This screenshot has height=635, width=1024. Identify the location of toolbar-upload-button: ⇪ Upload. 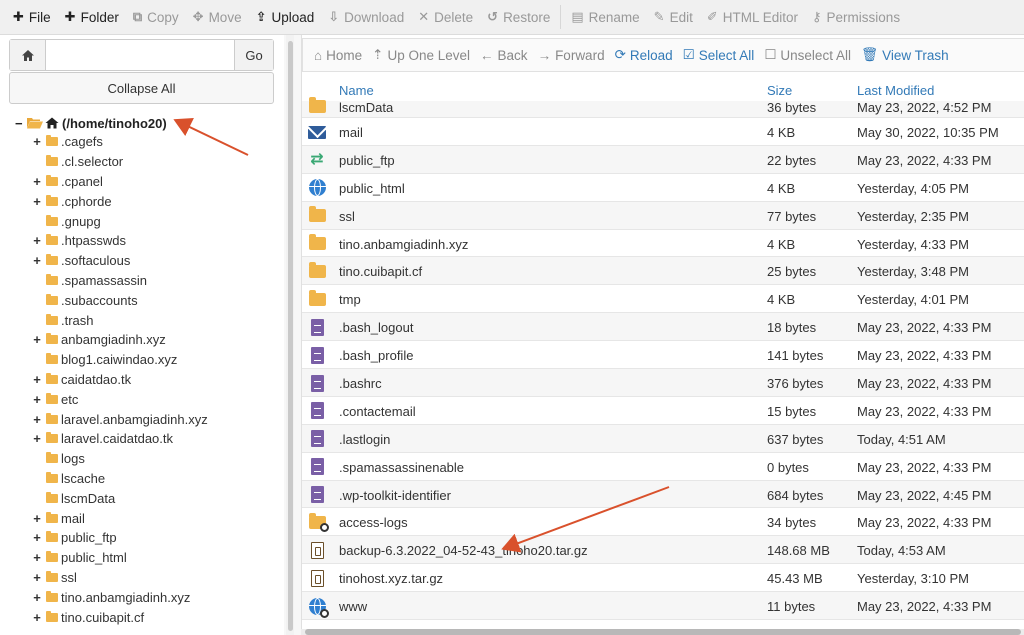
(285, 17).